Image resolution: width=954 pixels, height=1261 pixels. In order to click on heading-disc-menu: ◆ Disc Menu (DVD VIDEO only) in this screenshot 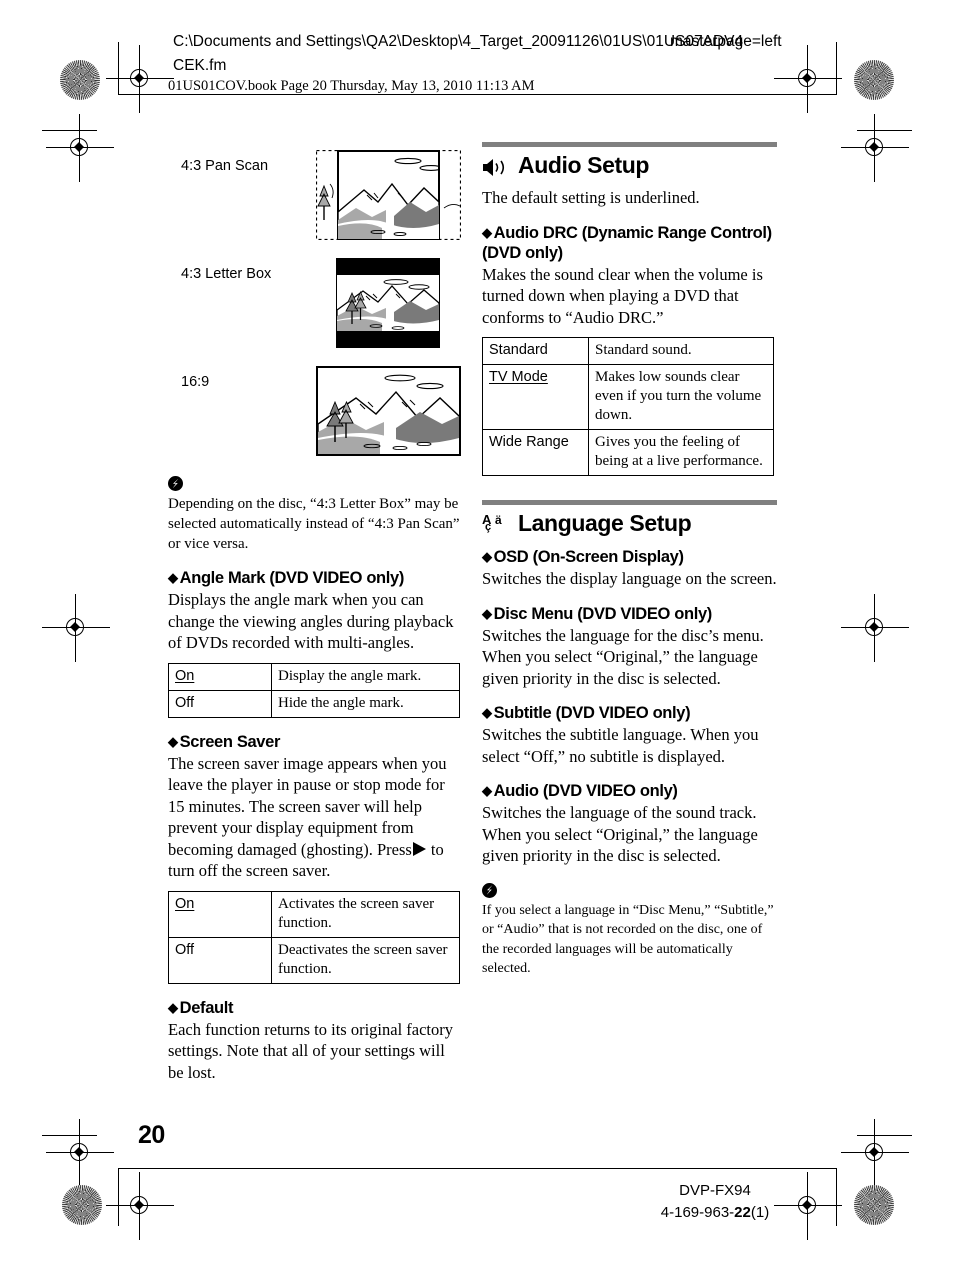, I will do `click(629, 614)`.